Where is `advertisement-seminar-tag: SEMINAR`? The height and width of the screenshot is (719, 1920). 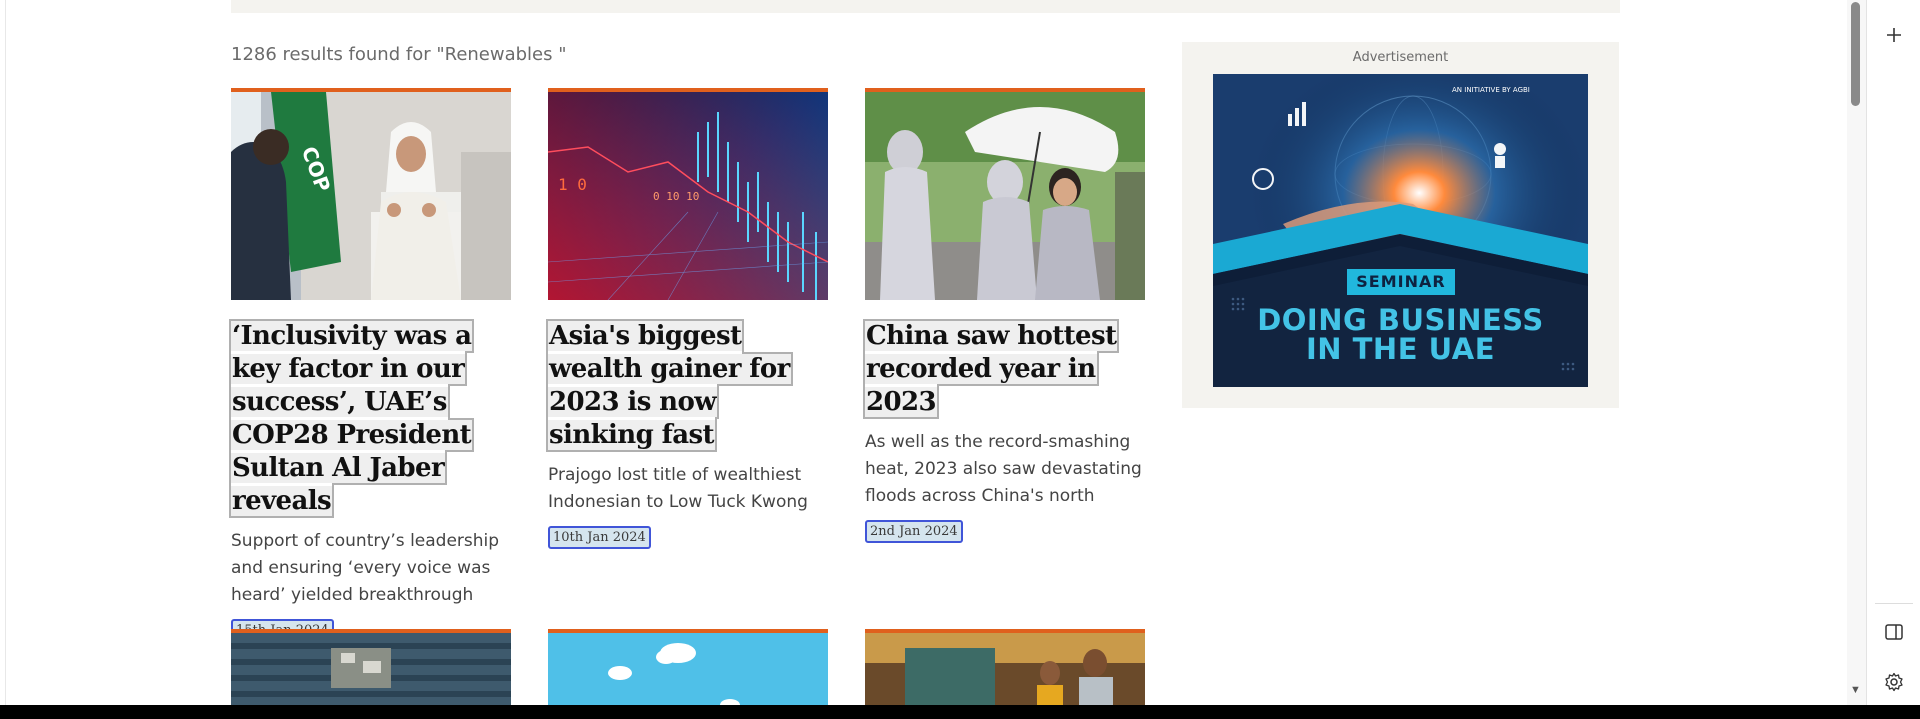
advertisement-seminar-tag: SEMINAR is located at coordinates (1401, 282).